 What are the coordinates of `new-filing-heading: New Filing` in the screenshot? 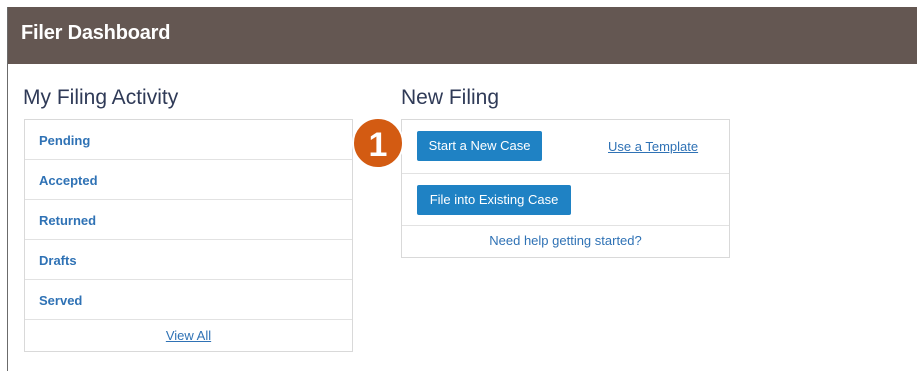 It's located at (450, 97).